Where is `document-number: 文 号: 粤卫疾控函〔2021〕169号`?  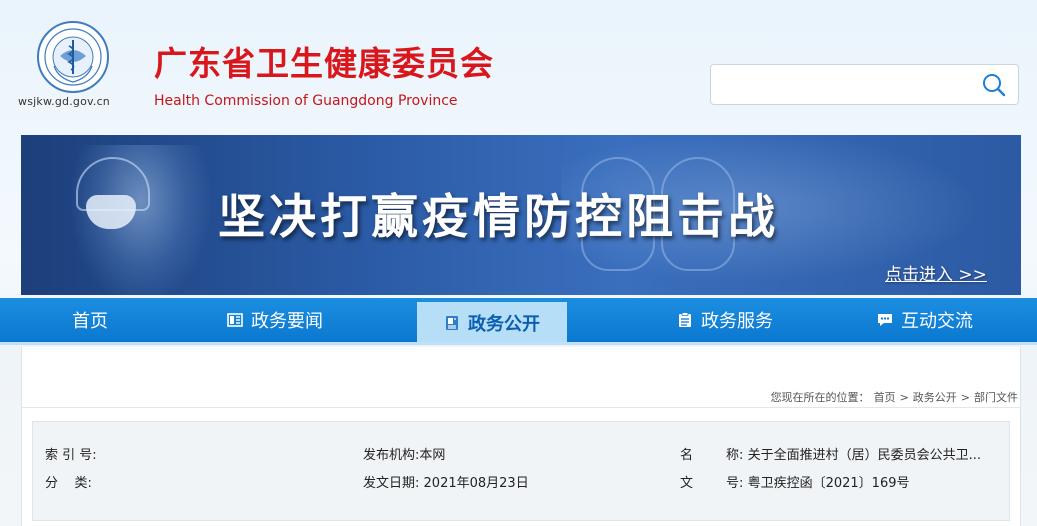
document-number: 文 号: 粤卫疾控函〔2021〕169号 is located at coordinates (795, 481).